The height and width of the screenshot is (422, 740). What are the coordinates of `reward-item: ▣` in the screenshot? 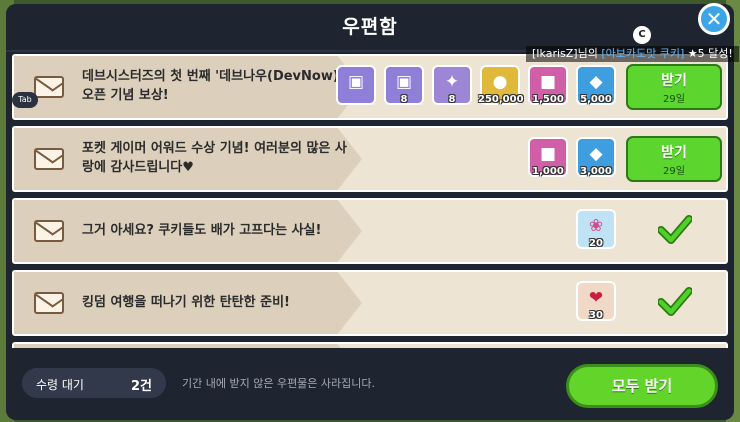 It's located at (356, 85).